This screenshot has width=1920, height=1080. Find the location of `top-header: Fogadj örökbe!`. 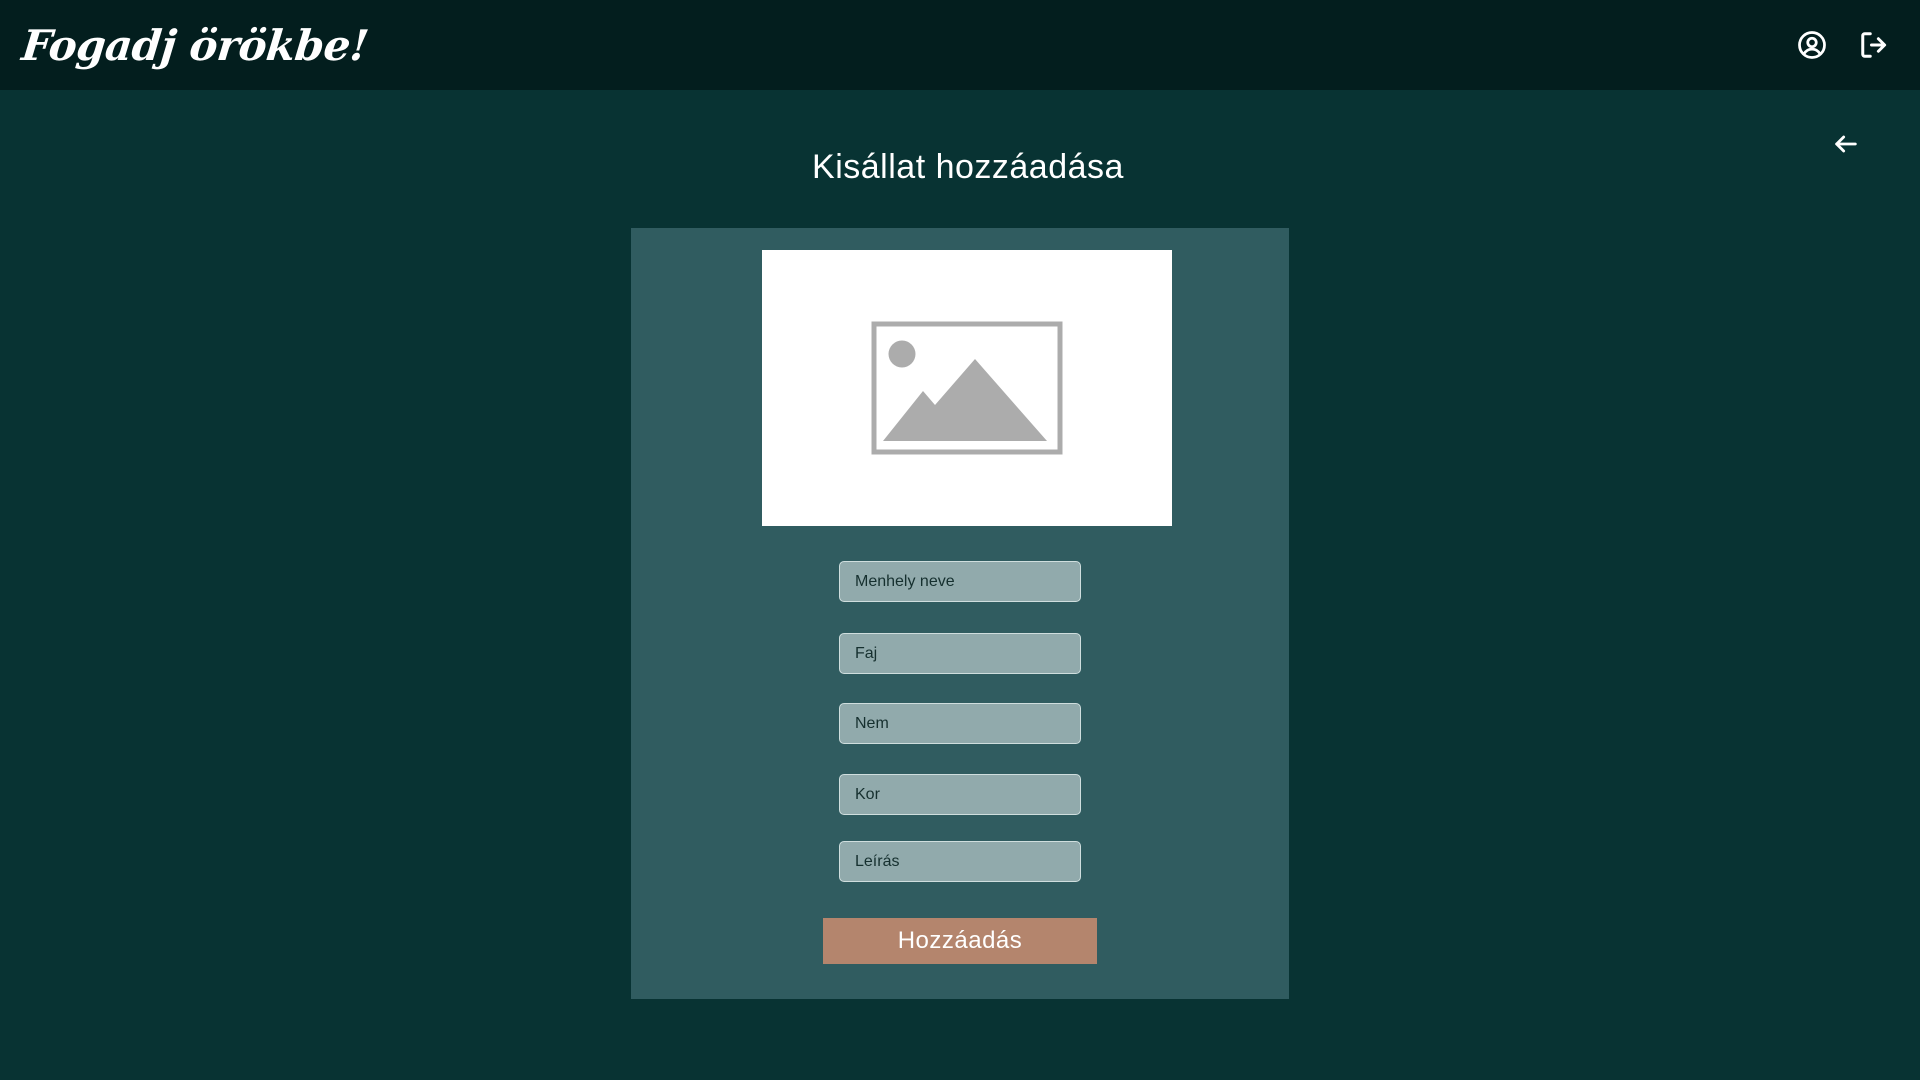

top-header: Fogadj örökbe! is located at coordinates (960, 45).